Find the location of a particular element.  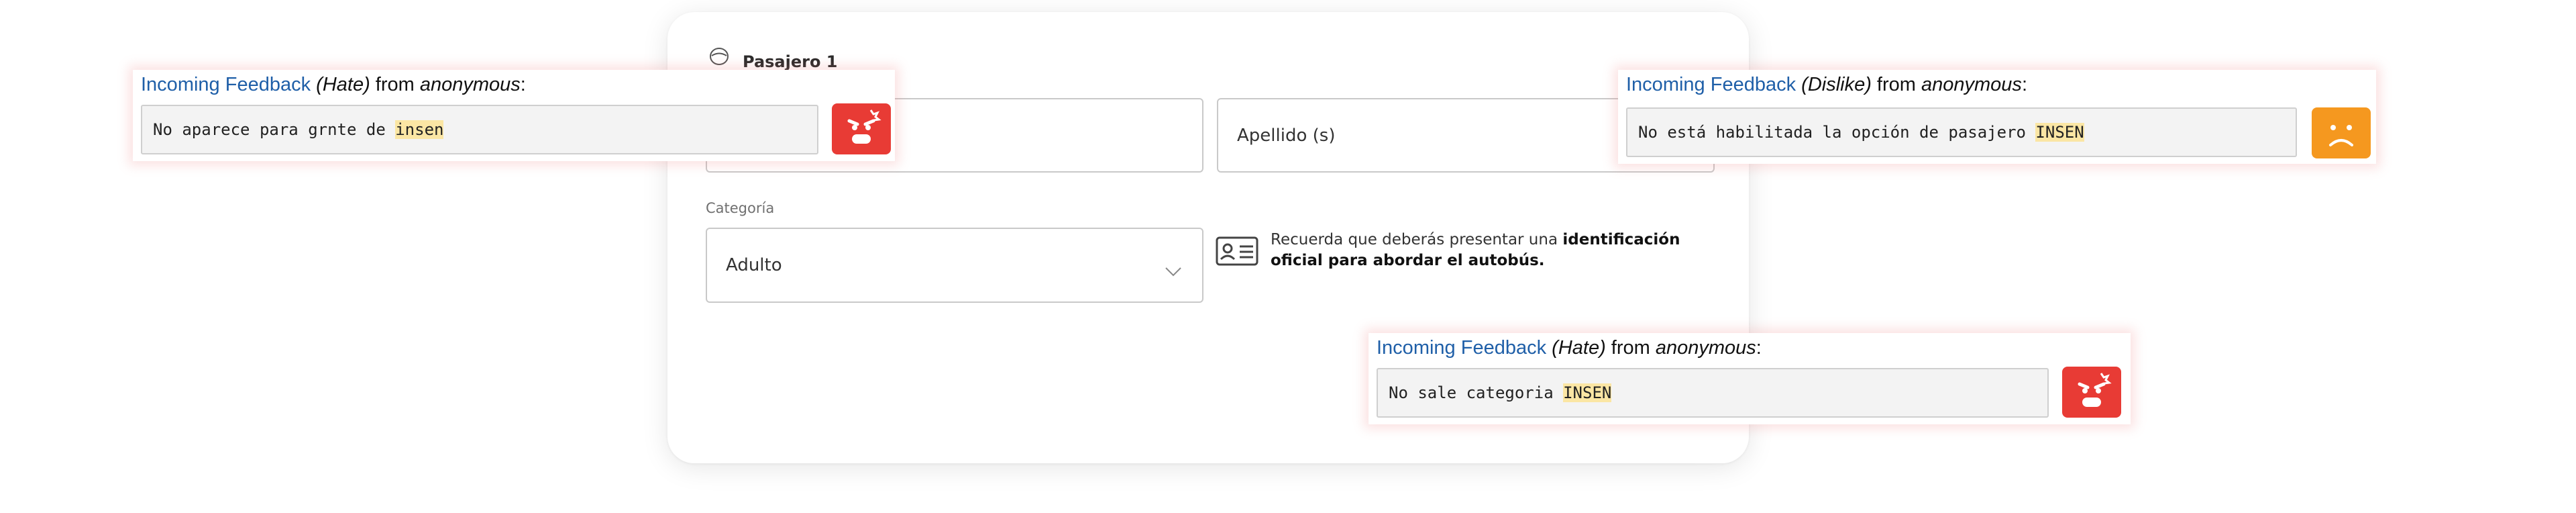

sad-face-icon is located at coordinates (2341, 132).